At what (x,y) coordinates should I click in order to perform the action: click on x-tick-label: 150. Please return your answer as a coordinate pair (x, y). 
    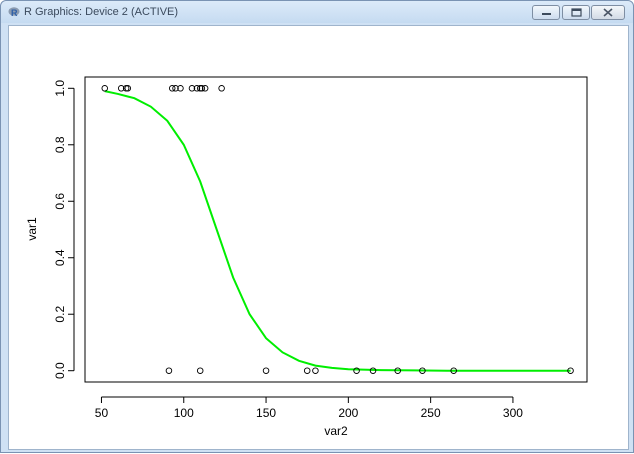
    Looking at the image, I should click on (266, 413).